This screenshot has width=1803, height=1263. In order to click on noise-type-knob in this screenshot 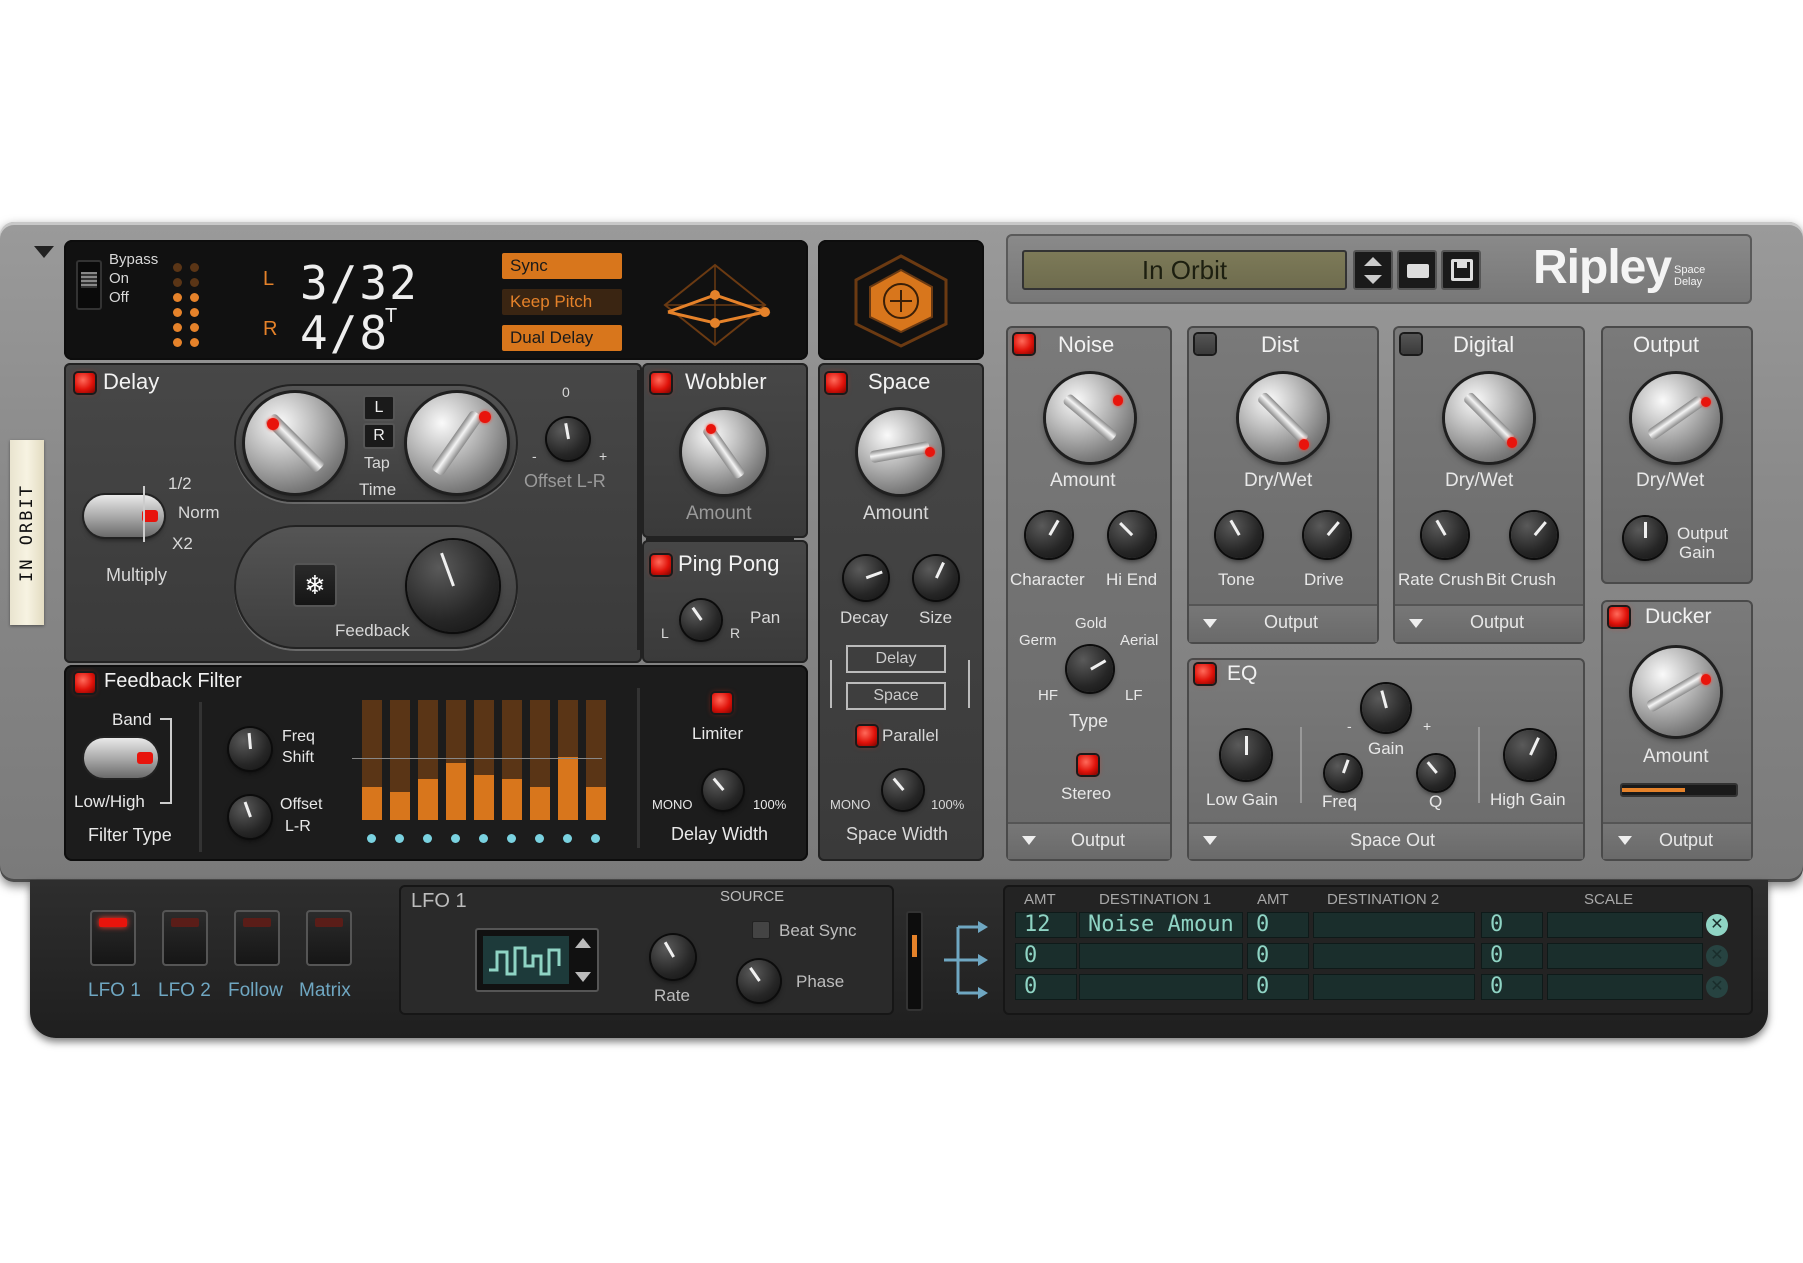, I will do `click(1090, 669)`.